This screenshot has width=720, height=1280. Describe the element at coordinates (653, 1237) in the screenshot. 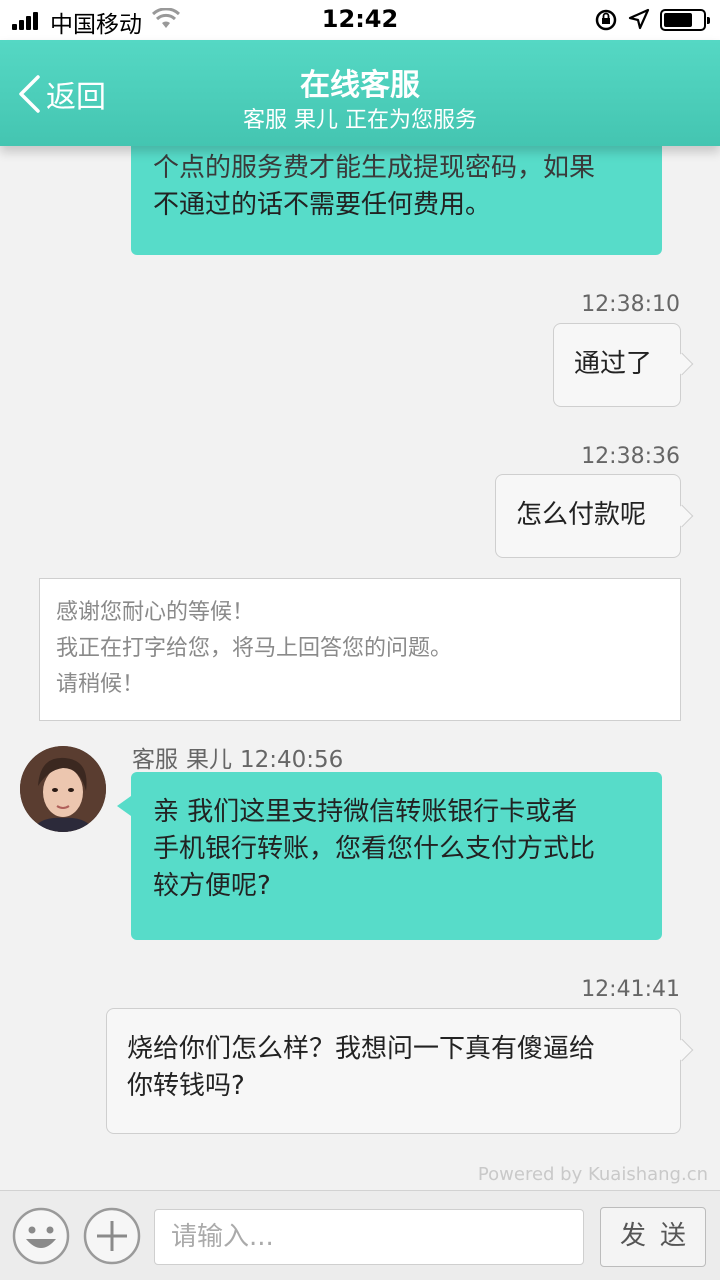

I see `send-button: 发送` at that location.